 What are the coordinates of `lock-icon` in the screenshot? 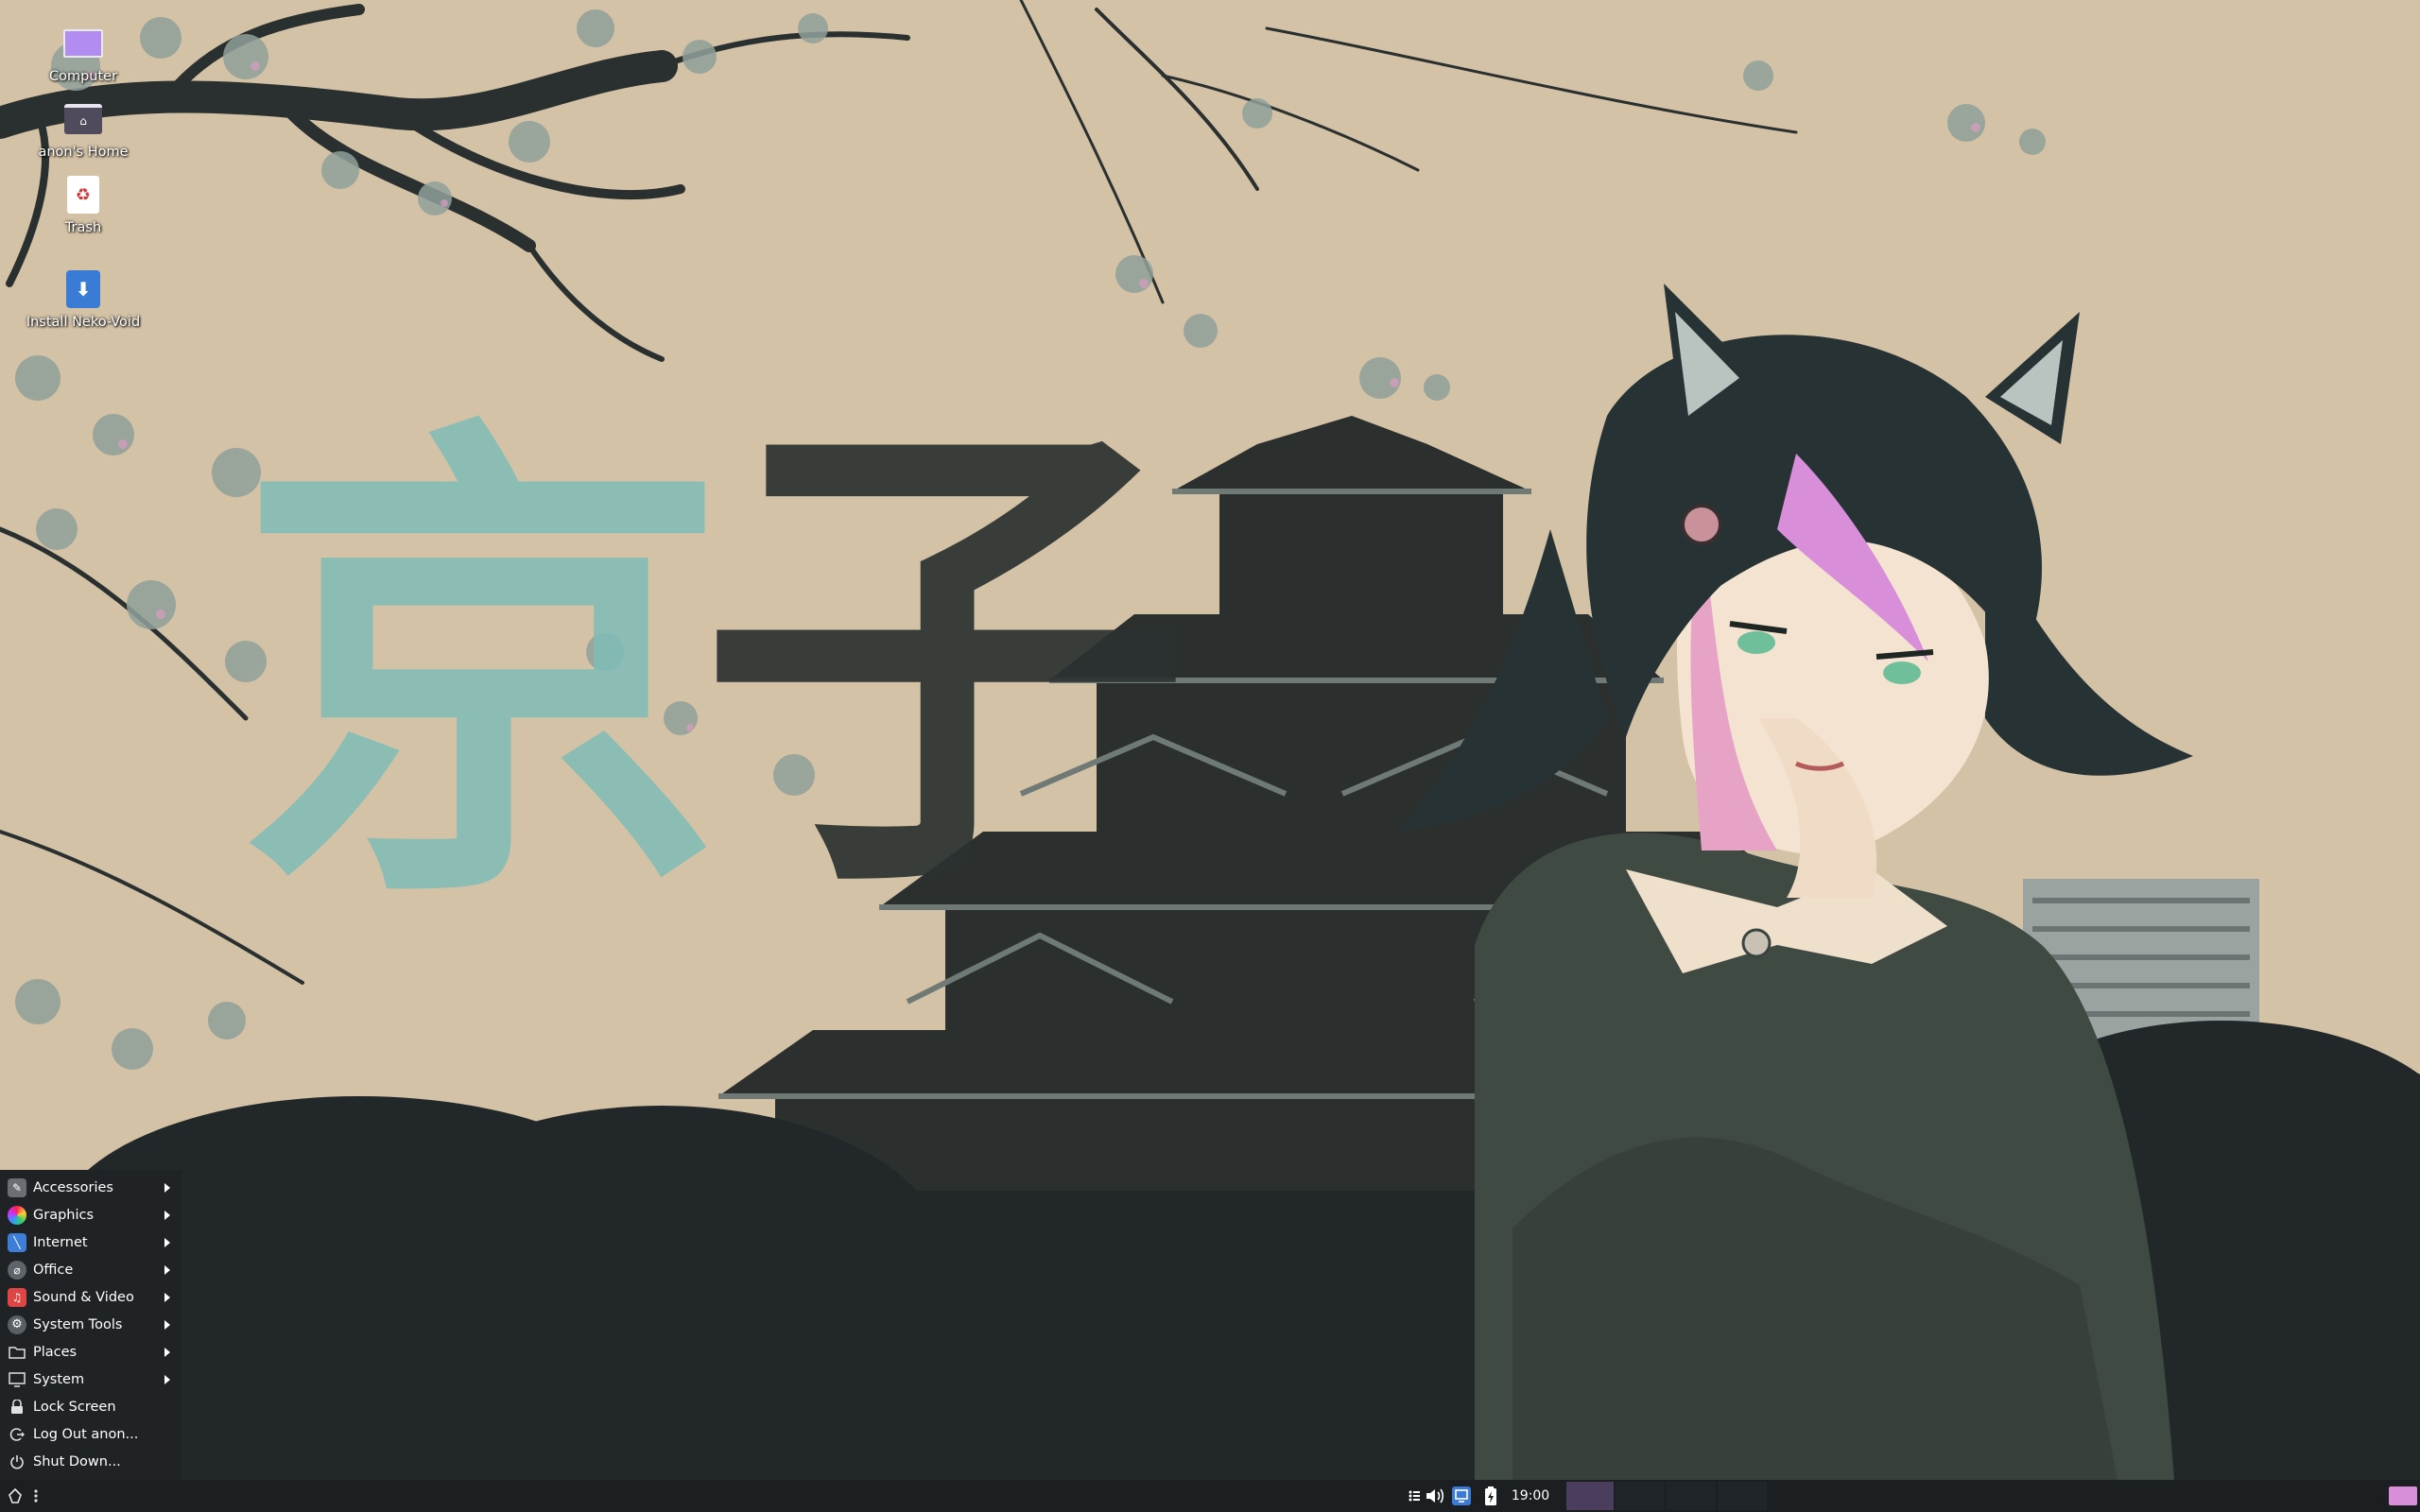 It's located at (17, 1407).